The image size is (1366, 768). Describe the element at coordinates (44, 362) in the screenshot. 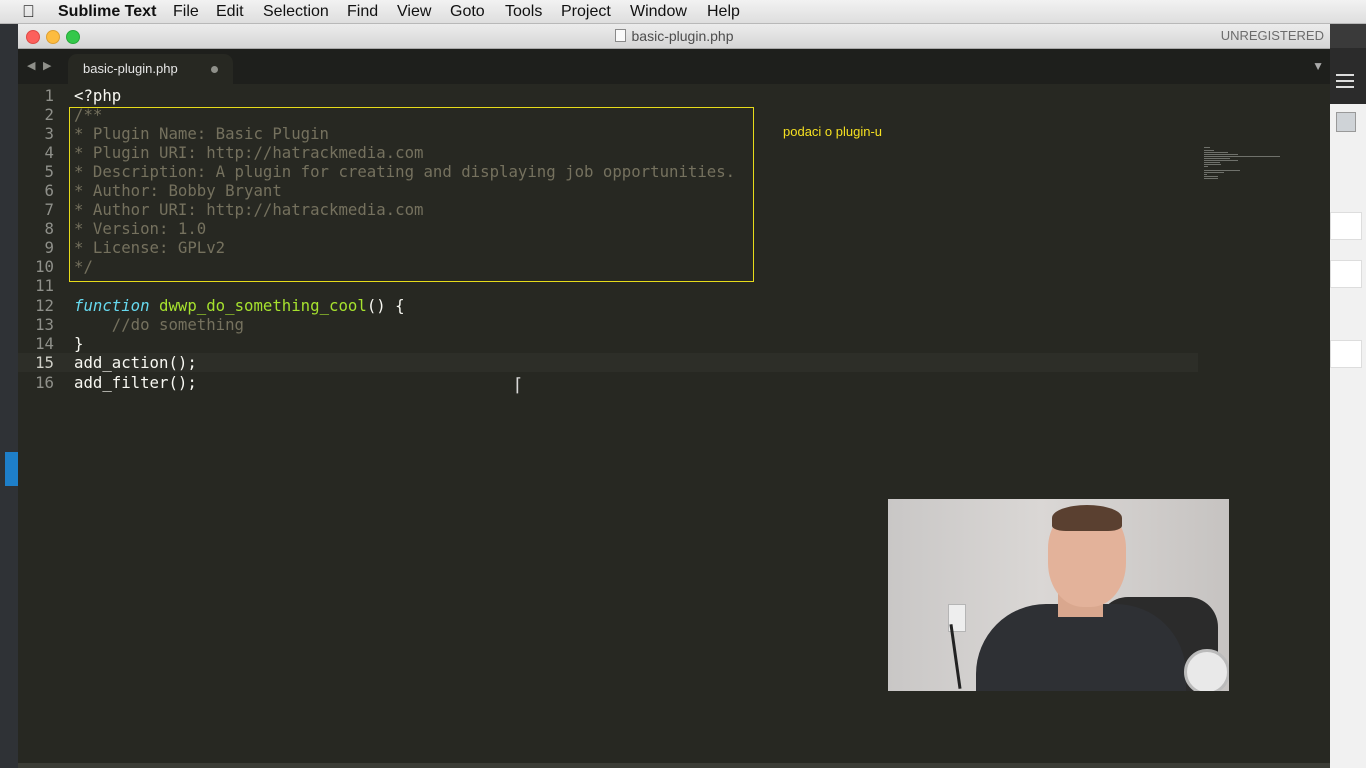

I see `line-number: 15` at that location.